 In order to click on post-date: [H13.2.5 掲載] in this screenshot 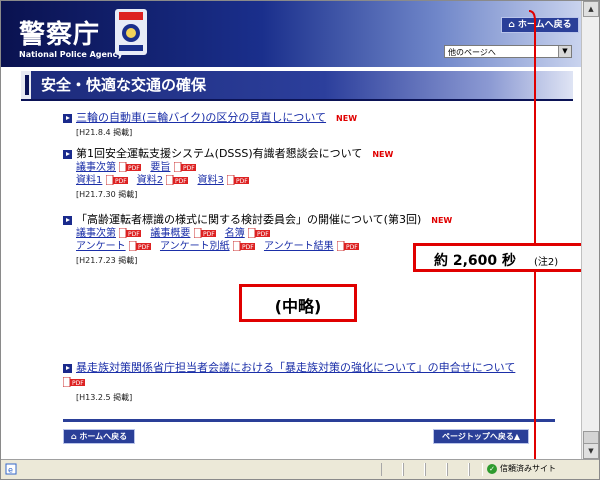, I will do `click(104, 397)`.